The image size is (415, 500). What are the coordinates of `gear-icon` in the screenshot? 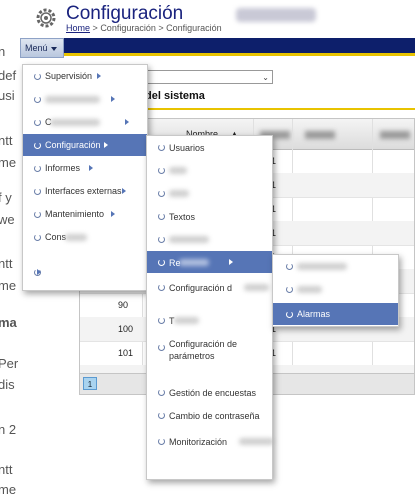 It's located at (46, 18).